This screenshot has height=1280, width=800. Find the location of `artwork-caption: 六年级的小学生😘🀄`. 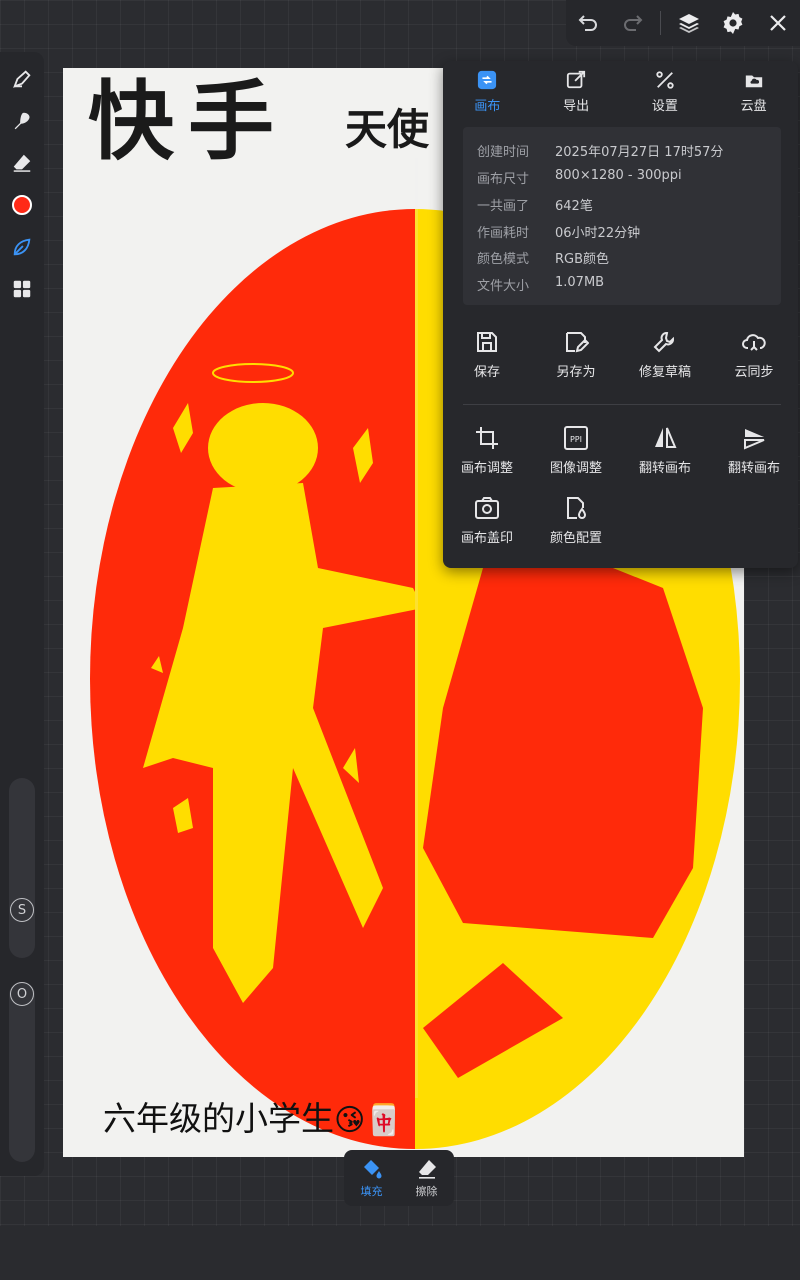

artwork-caption: 六年级的小学生😘🀄 is located at coordinates (253, 1116).